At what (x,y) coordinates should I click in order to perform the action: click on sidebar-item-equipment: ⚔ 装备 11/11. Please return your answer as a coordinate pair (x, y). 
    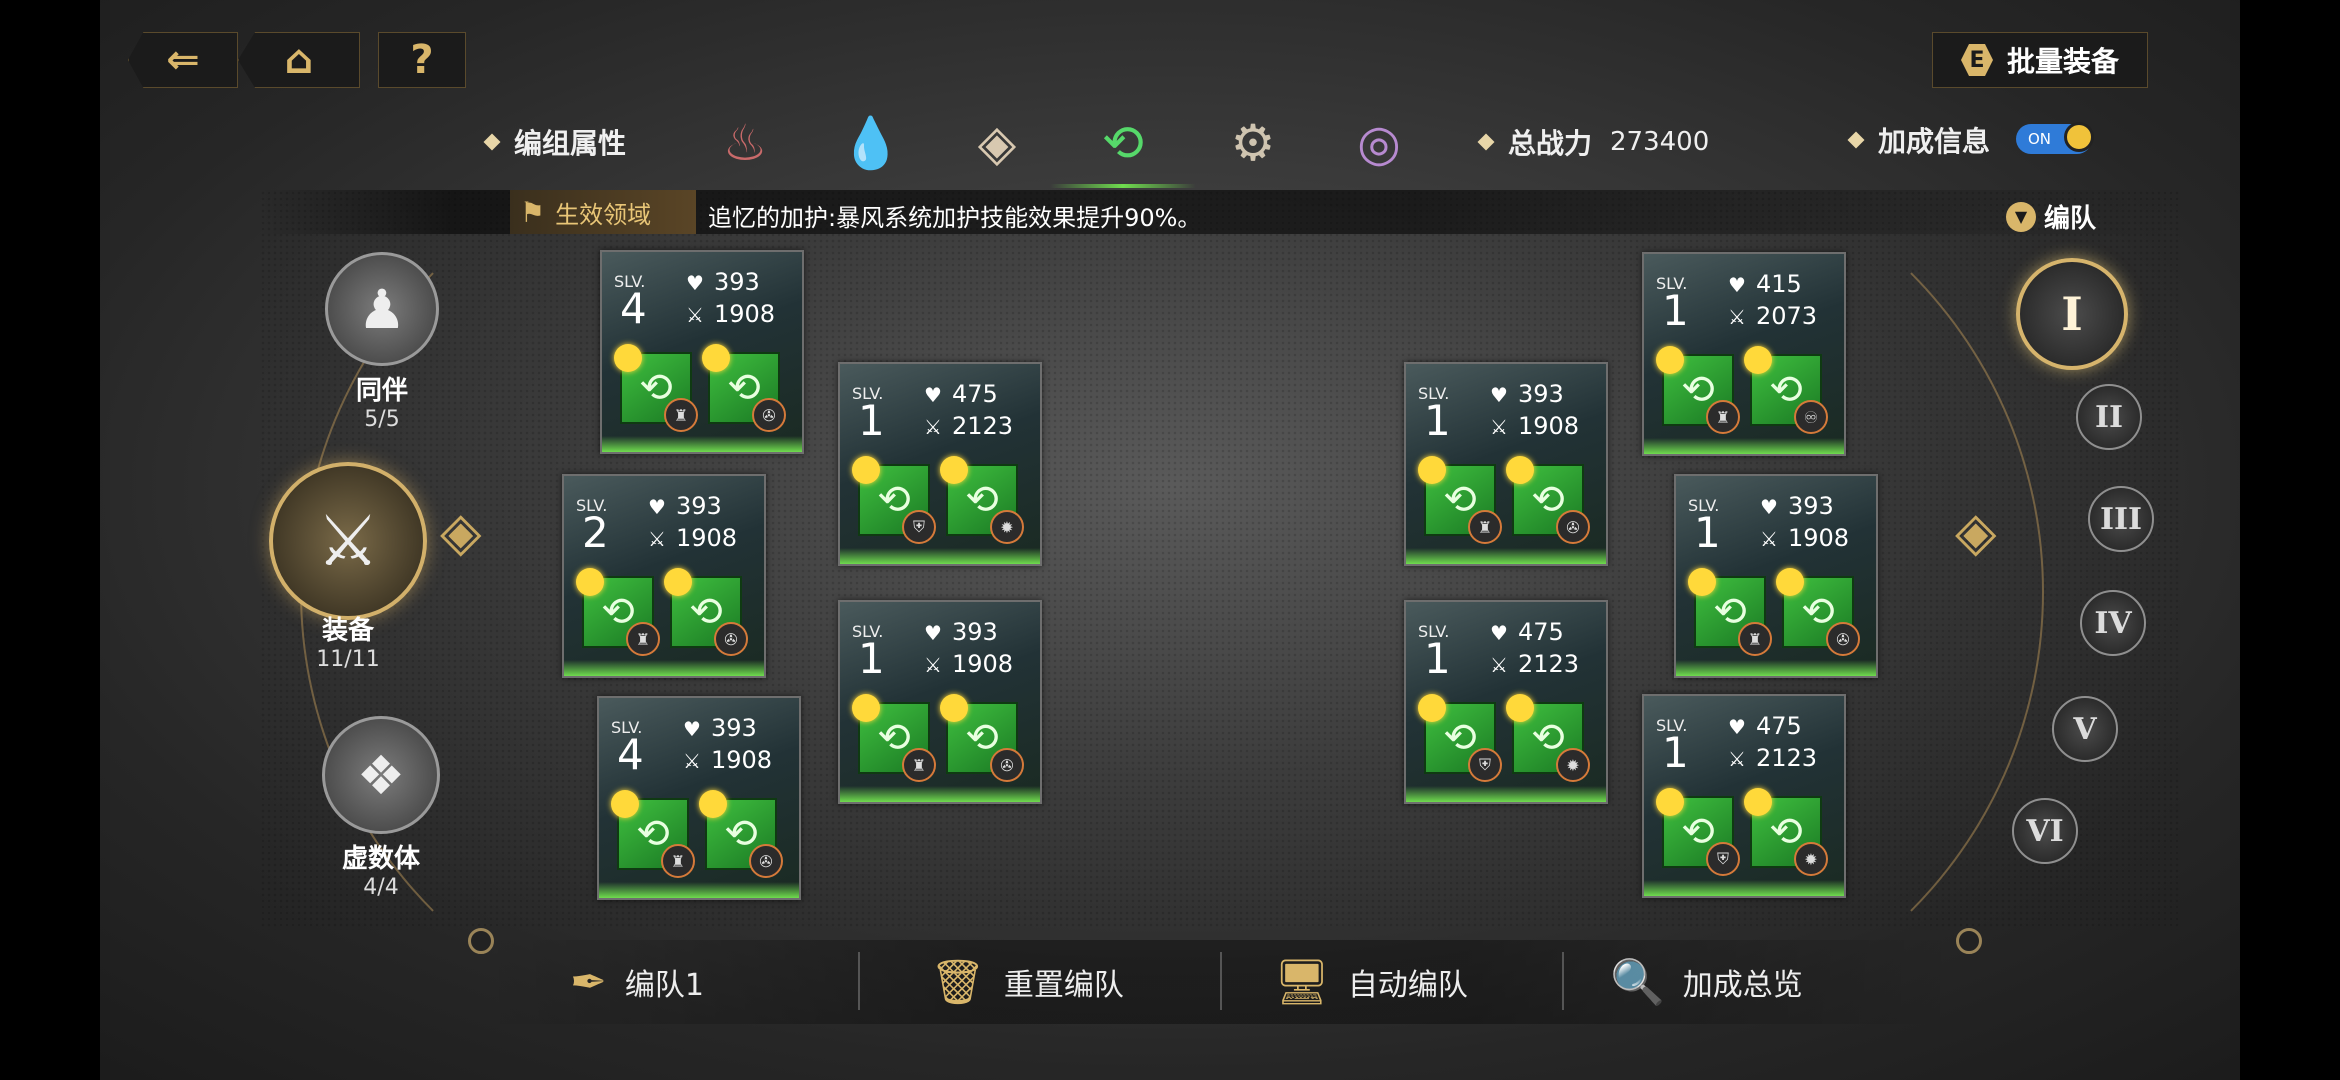
    Looking at the image, I should click on (348, 567).